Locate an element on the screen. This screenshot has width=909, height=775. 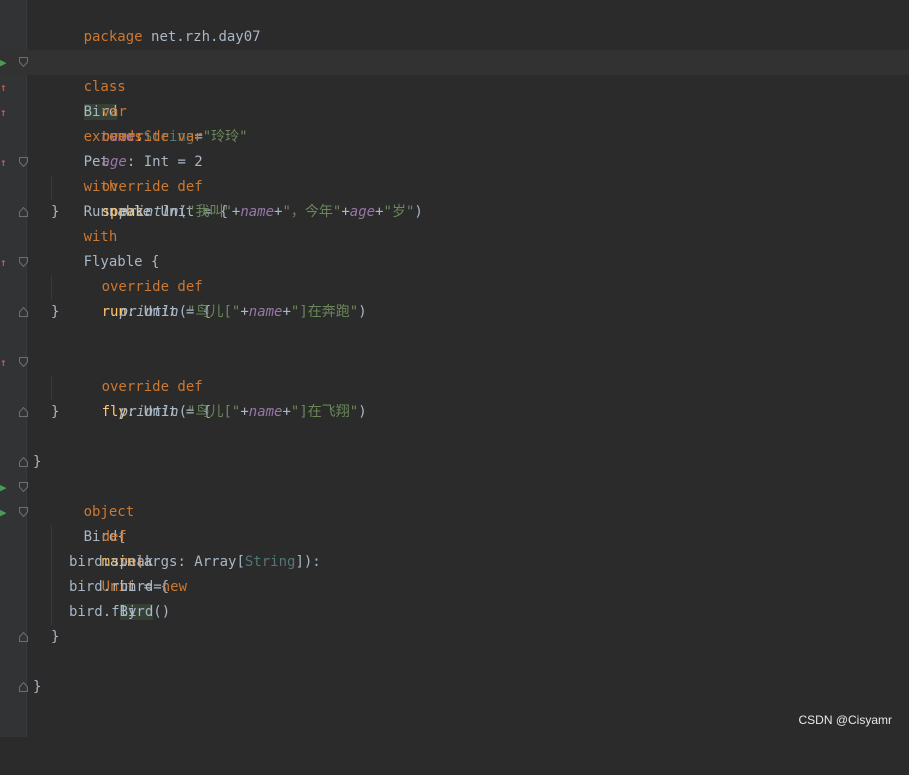
code-line: ↑ override def fly: Unit = { is located at coordinates (454, 385).